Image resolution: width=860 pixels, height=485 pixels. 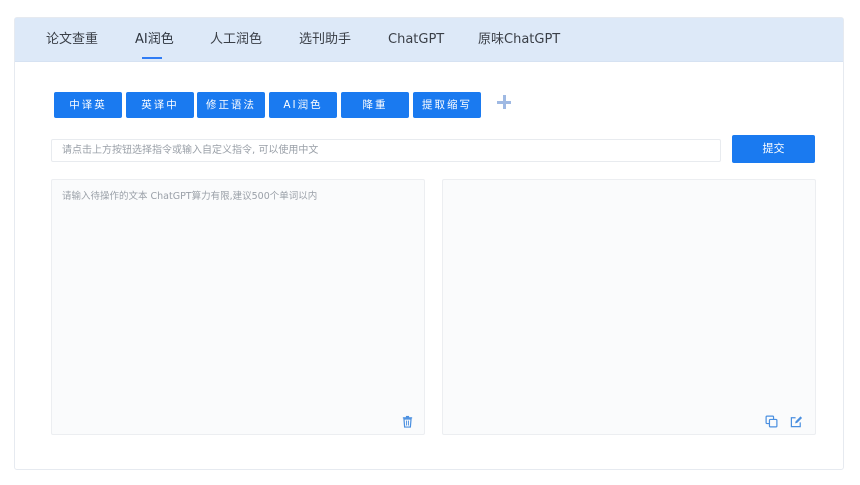 What do you see at coordinates (407, 421) in the screenshot?
I see `trash-icon` at bounding box center [407, 421].